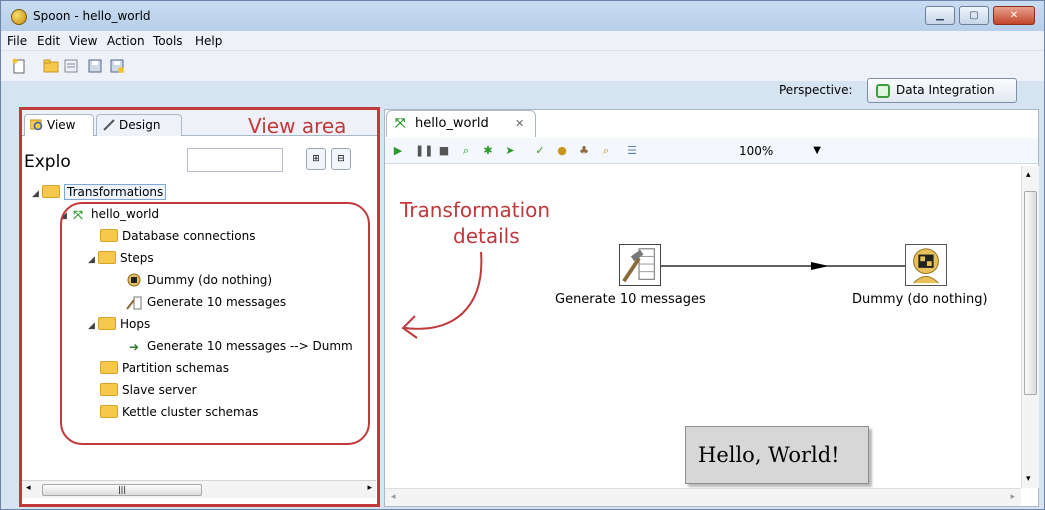  What do you see at coordinates (109, 125) in the screenshot?
I see `design-pencil-icon` at bounding box center [109, 125].